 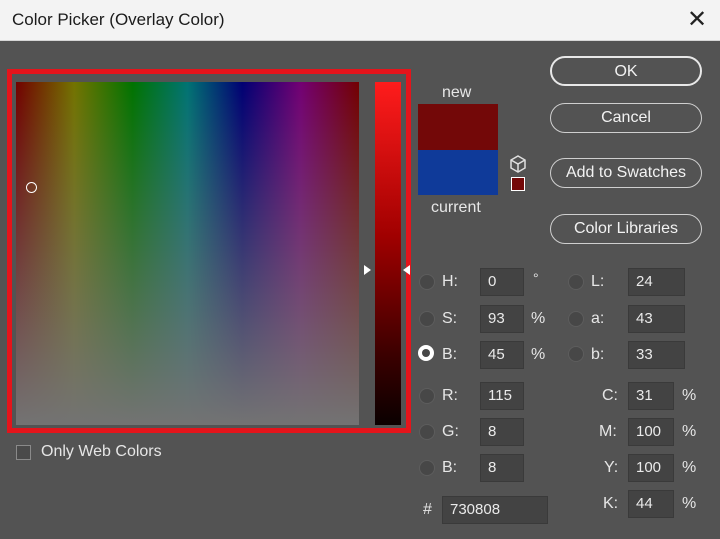 I want to click on lab-b-label: b:, so click(x=598, y=354).